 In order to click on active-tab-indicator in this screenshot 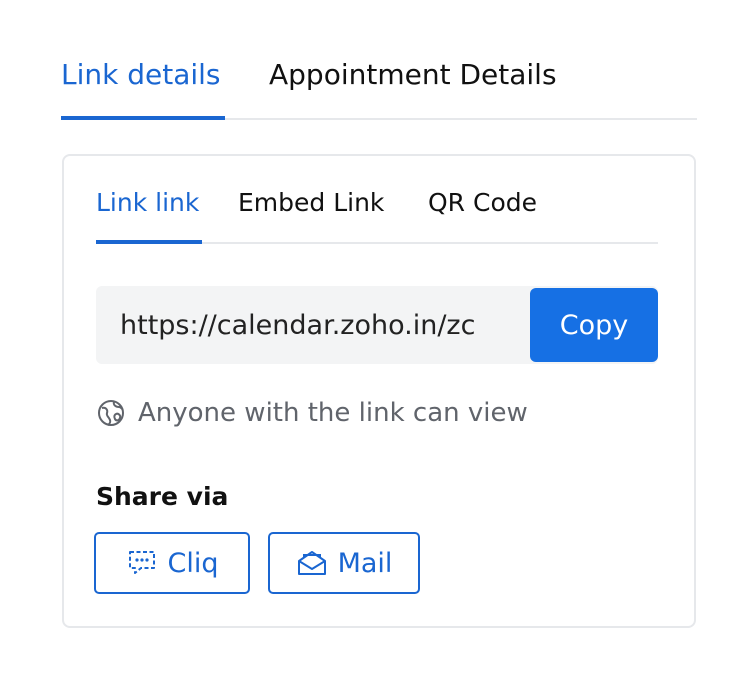, I will do `click(143, 118)`.